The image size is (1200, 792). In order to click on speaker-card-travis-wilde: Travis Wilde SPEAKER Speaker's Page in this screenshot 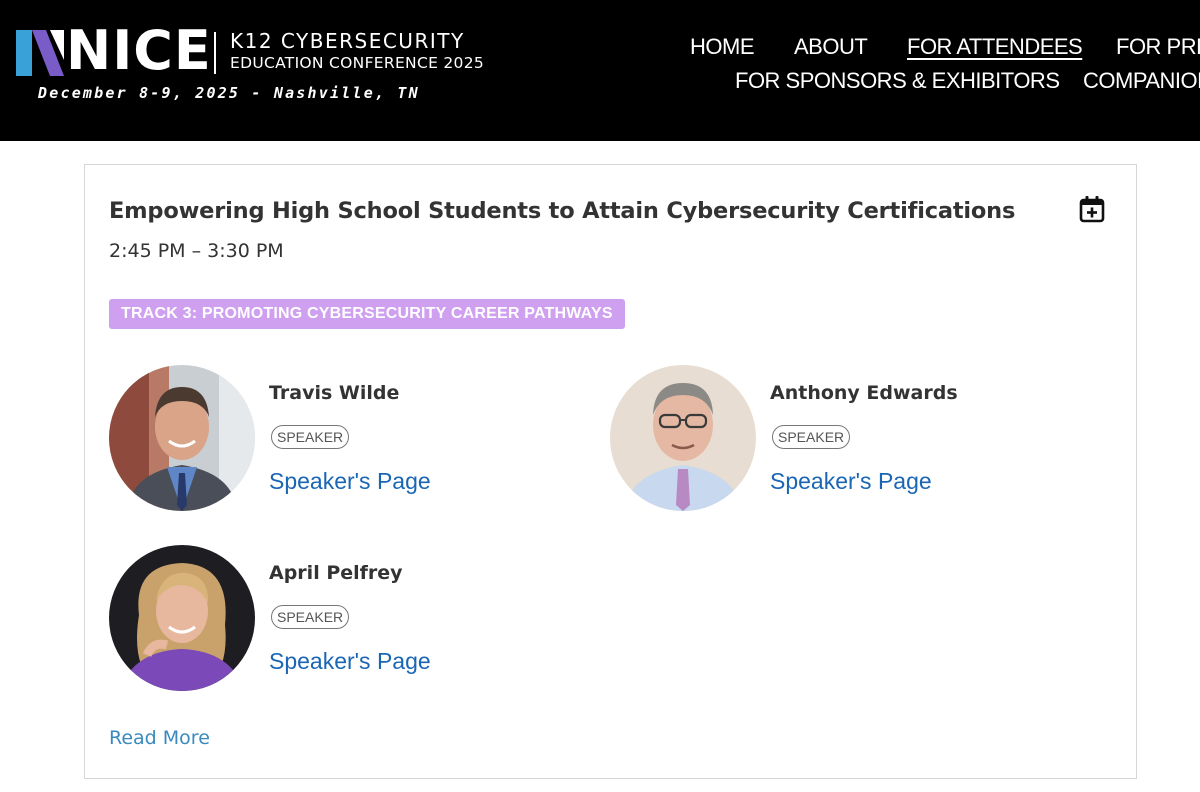, I will do `click(349, 440)`.